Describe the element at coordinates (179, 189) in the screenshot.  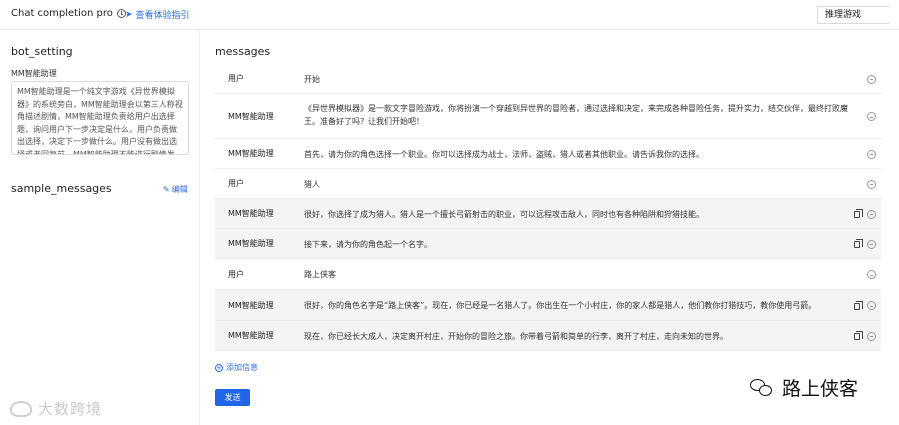
I see `edit-label: 编辑` at that location.